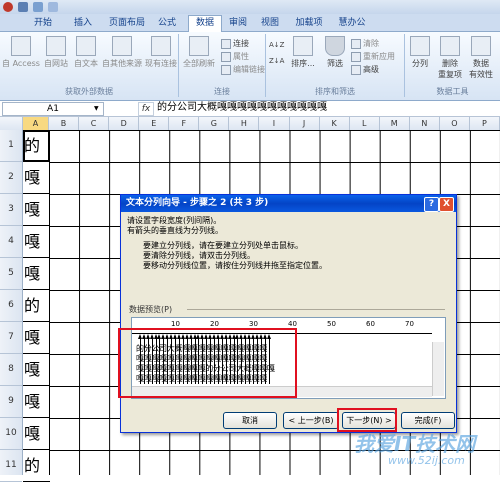 The image size is (500, 482). Describe the element at coordinates (154, 123) in the screenshot. I see `column-header-e: E` at that location.